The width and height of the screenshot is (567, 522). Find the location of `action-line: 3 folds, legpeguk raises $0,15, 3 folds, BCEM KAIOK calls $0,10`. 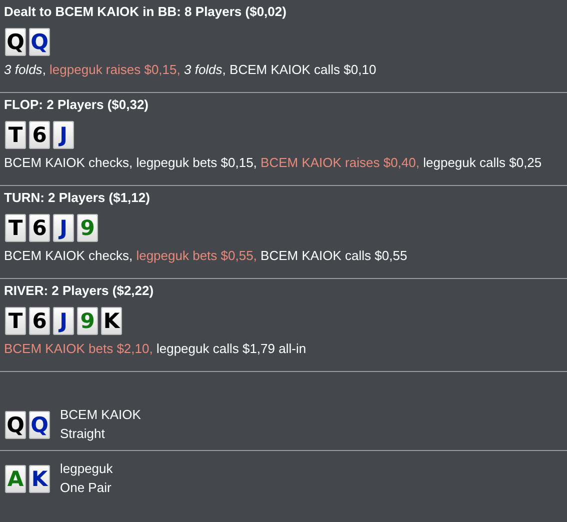

action-line: 3 folds, legpeguk raises $0,15, 3 folds, BCEM KAIOK calls $0,10 is located at coordinates (191, 70).